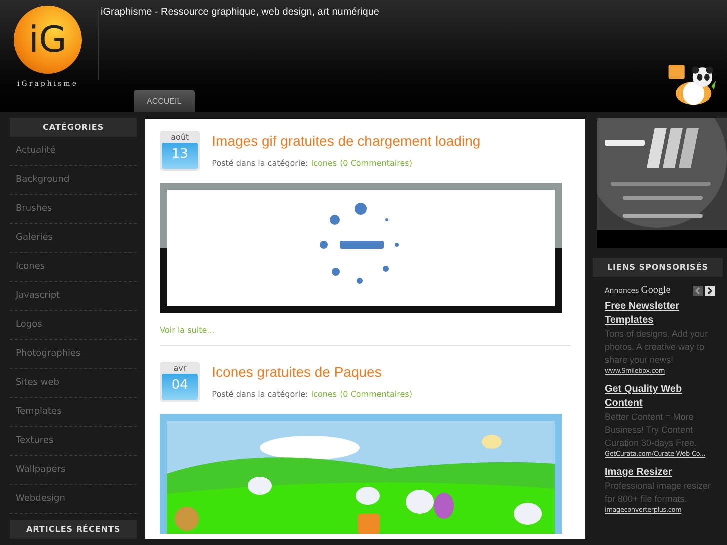  Describe the element at coordinates (74, 383) in the screenshot. I see `category-link: Sites web` at that location.